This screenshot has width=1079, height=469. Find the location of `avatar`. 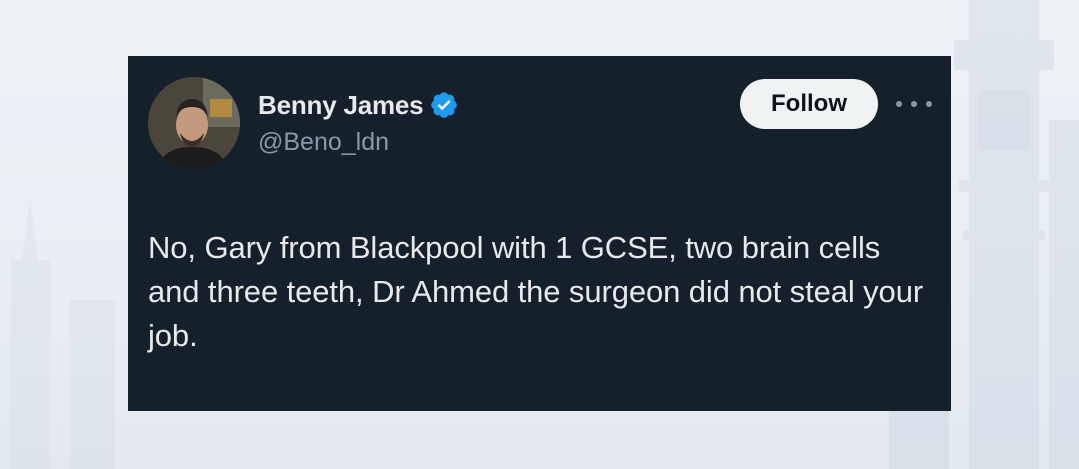

avatar is located at coordinates (194, 123).